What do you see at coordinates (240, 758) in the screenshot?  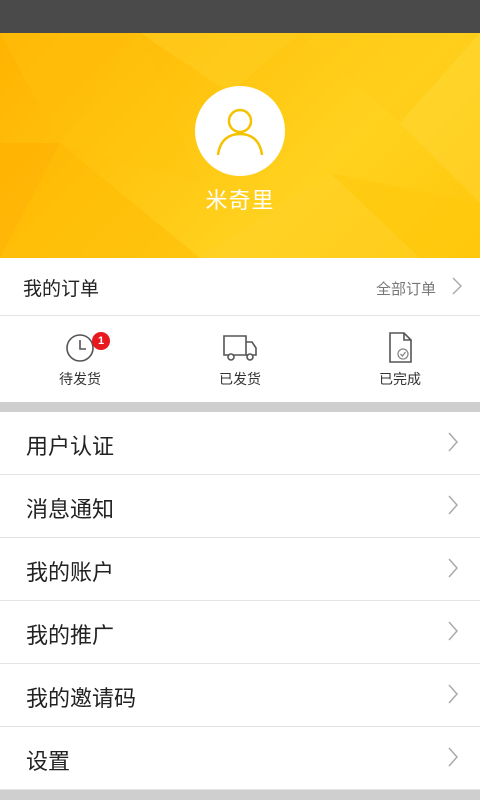 I see `menu-item-settings: 设置` at bounding box center [240, 758].